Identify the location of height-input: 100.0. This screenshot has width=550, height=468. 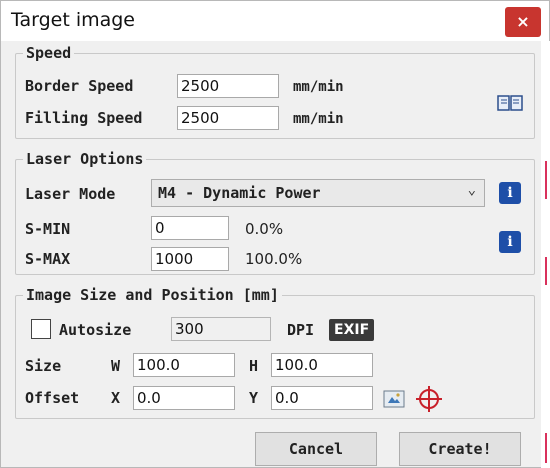
(322, 365).